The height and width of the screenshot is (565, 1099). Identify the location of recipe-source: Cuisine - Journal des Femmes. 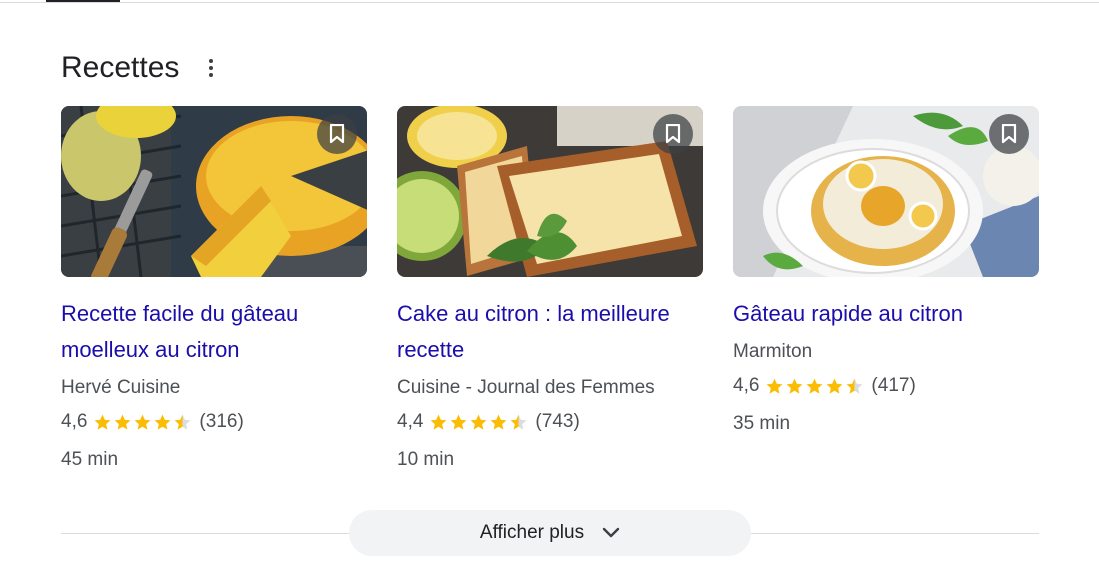
(526, 387).